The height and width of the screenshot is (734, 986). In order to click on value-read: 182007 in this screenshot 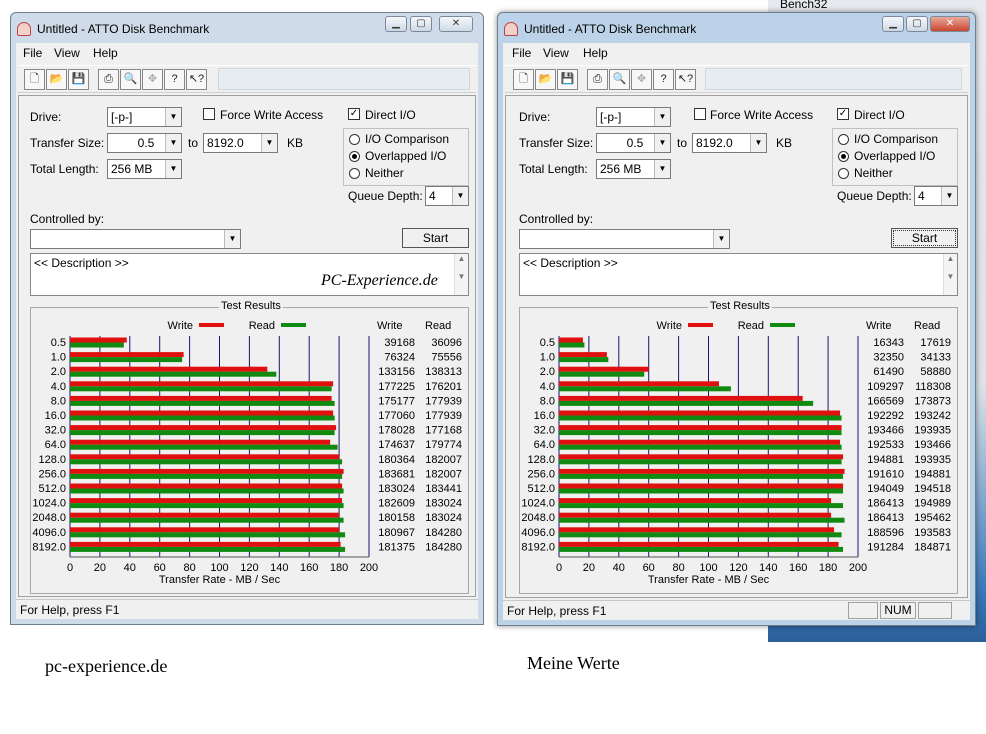, I will do `click(443, 460)`.